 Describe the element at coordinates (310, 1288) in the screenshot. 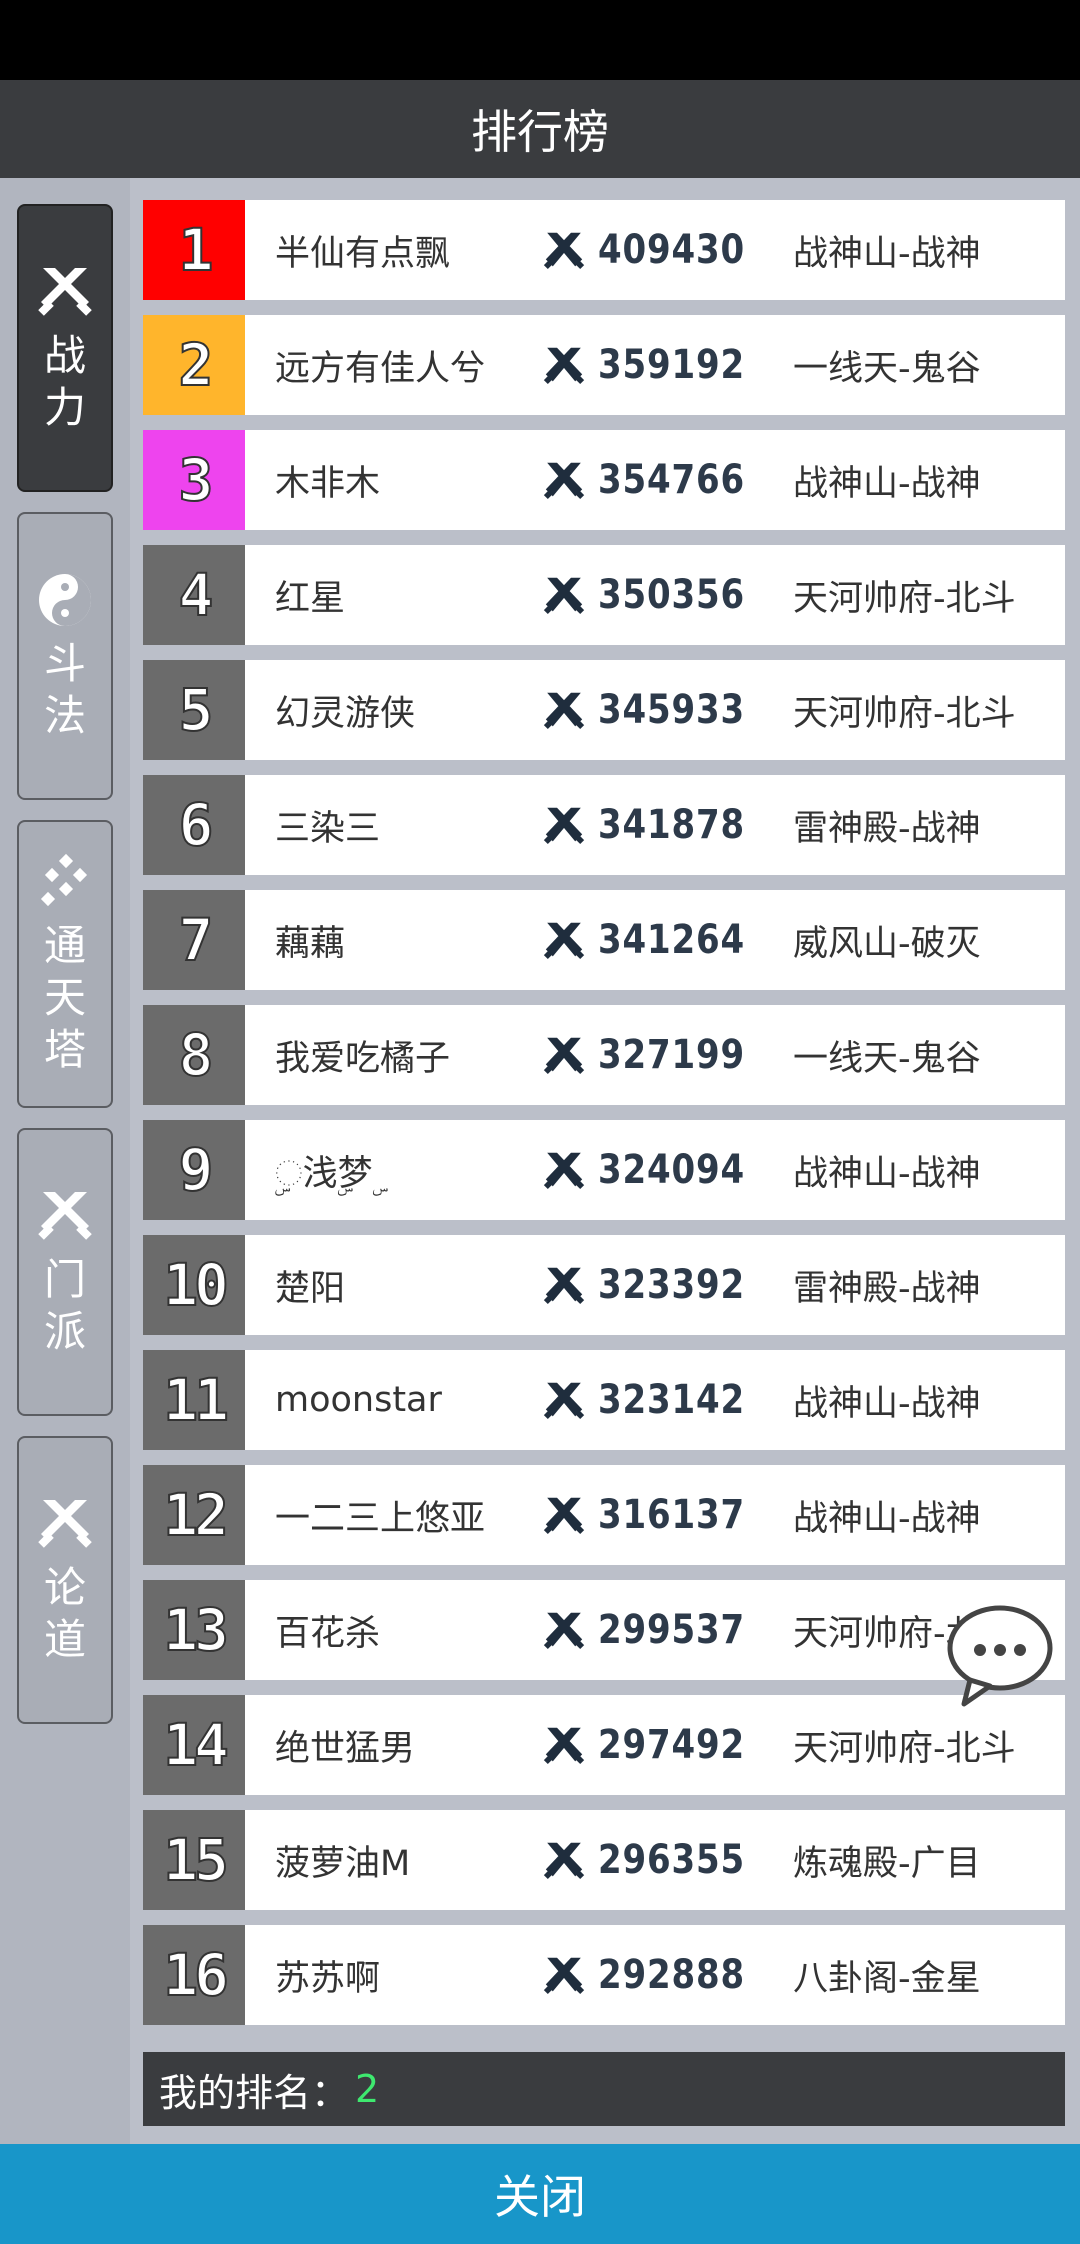

I see `player-name: 楚阳` at that location.